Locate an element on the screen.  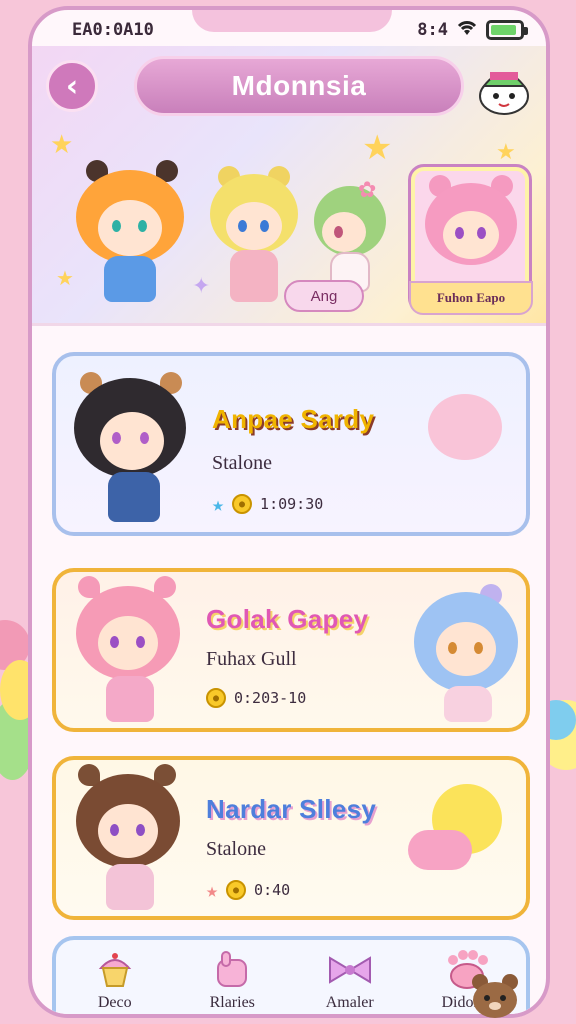
filter-tag: Ang is located at coordinates (324, 296).